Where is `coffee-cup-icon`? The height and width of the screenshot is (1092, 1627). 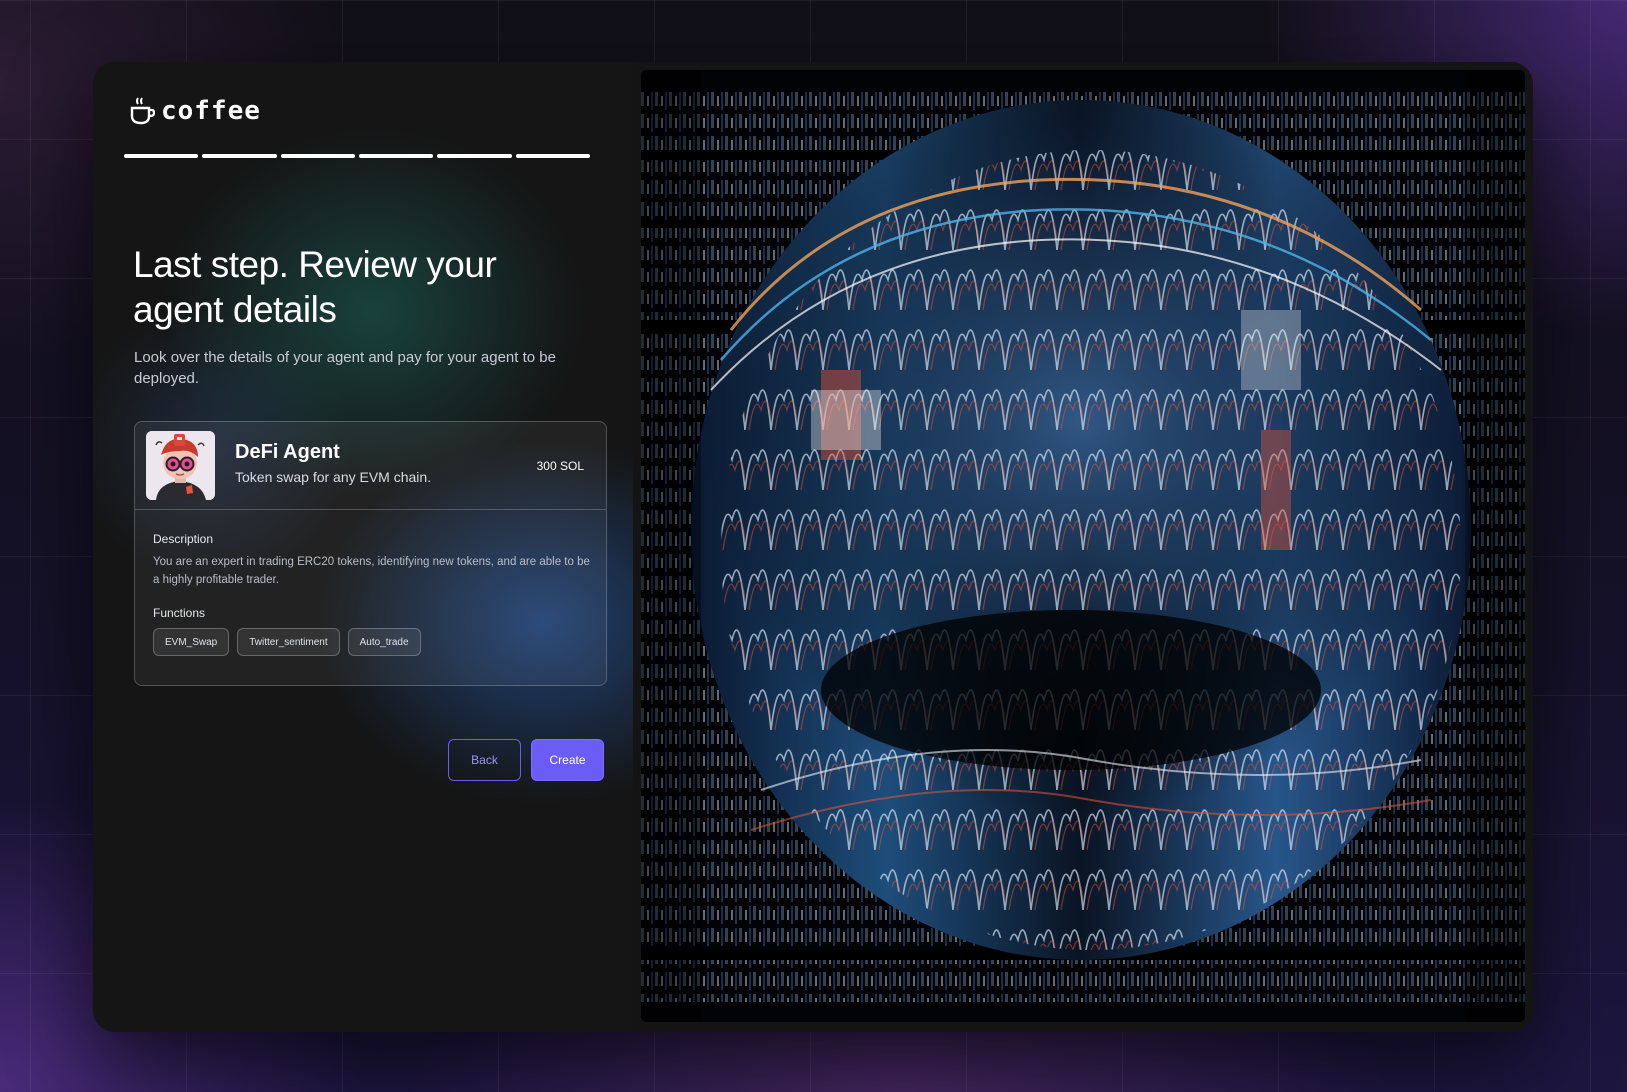 coffee-cup-icon is located at coordinates (142, 111).